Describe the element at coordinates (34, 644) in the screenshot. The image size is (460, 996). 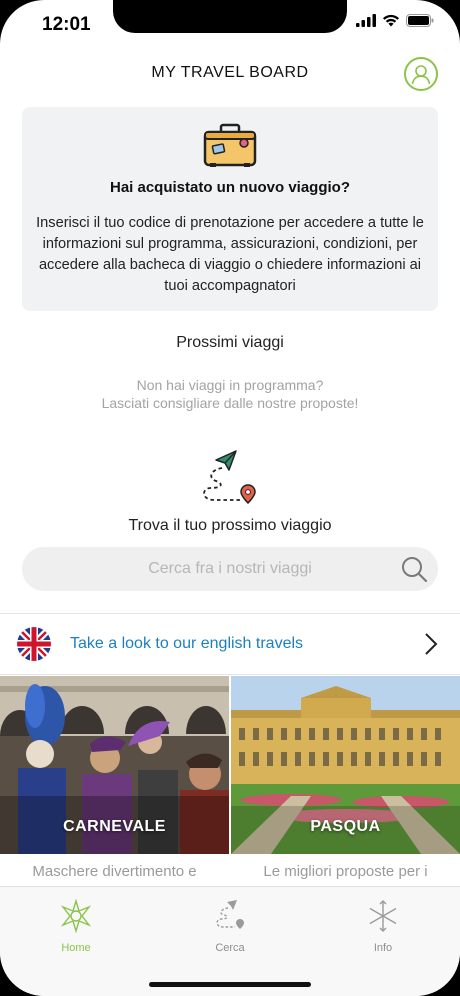
I see `uk-flag-icon` at that location.